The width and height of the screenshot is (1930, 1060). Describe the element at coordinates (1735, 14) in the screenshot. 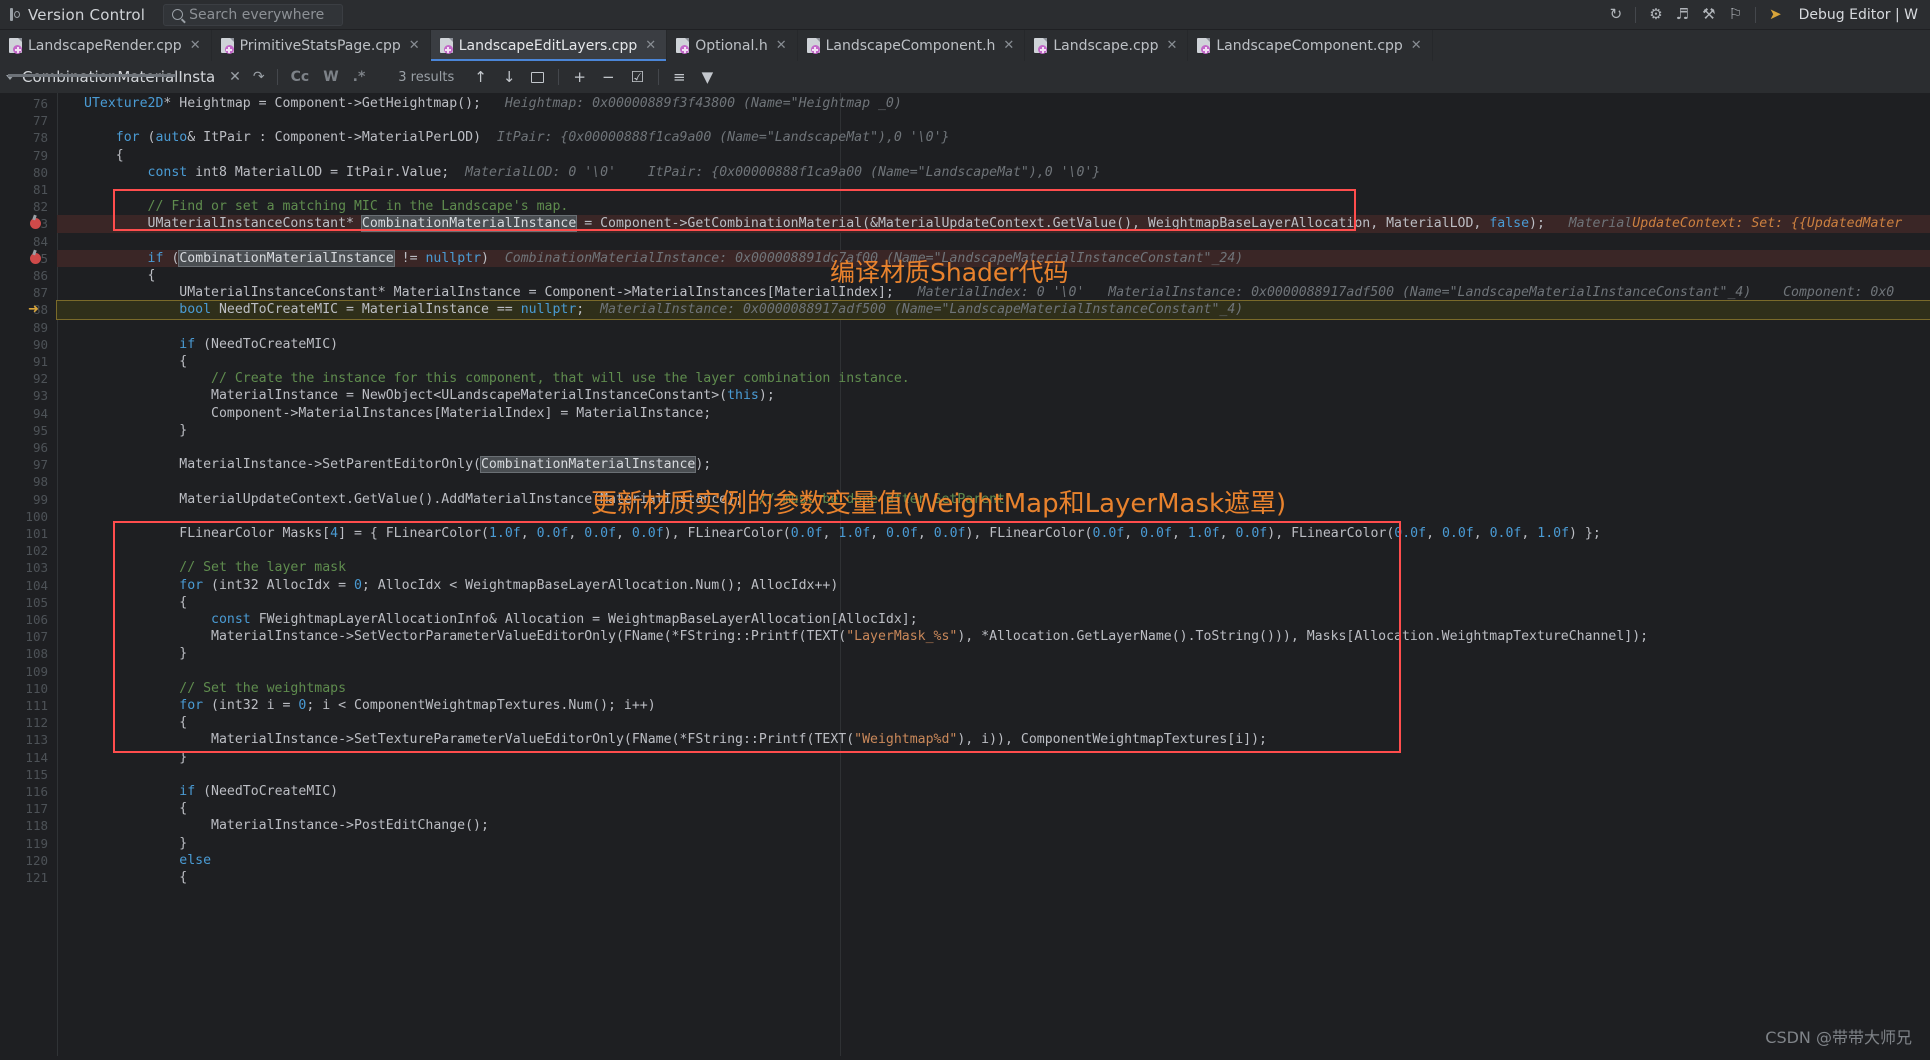

I see `coverage-icon: ⚐` at that location.